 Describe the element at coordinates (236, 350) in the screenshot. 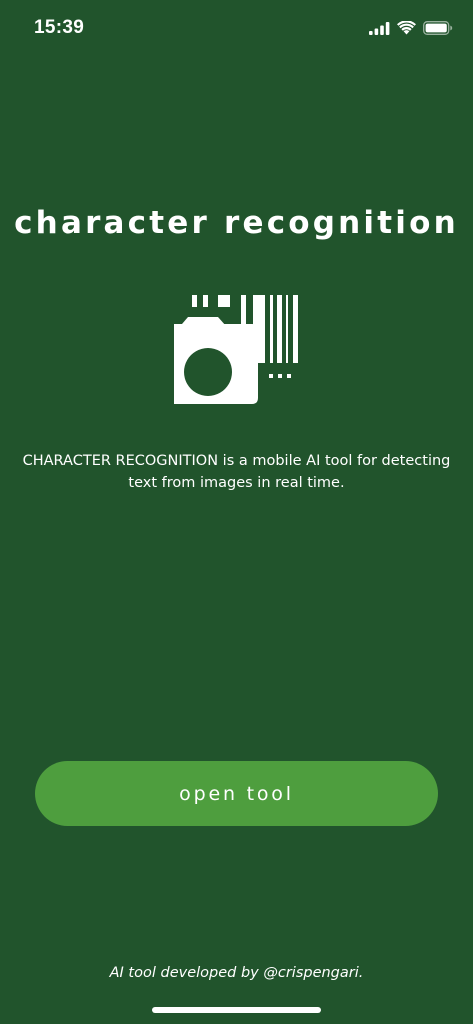

I see `camera-barcode-icon` at that location.